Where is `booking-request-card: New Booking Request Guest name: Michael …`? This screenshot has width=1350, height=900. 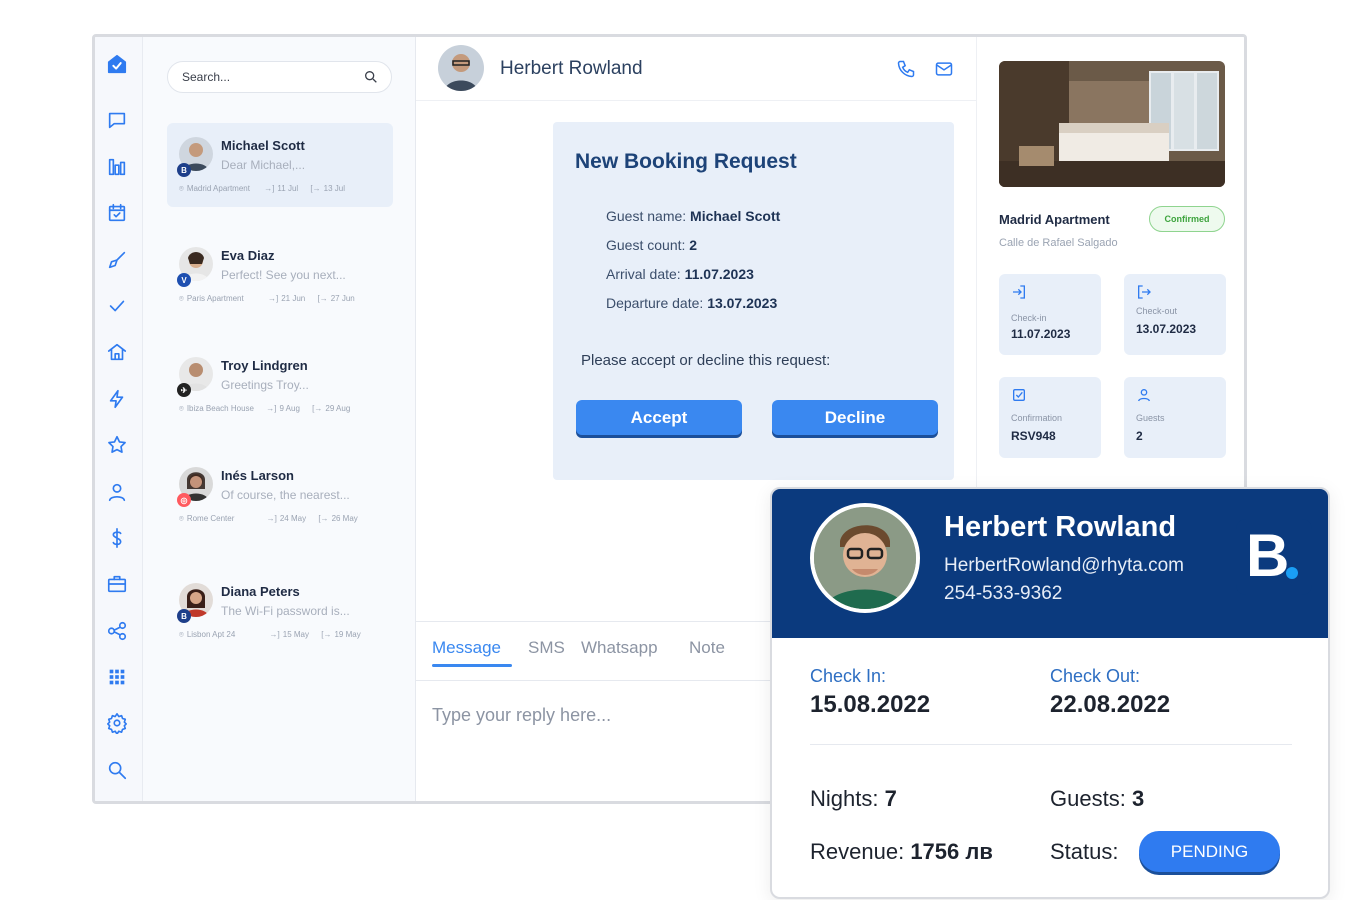 booking-request-card: New Booking Request Guest name: Michael … is located at coordinates (753, 301).